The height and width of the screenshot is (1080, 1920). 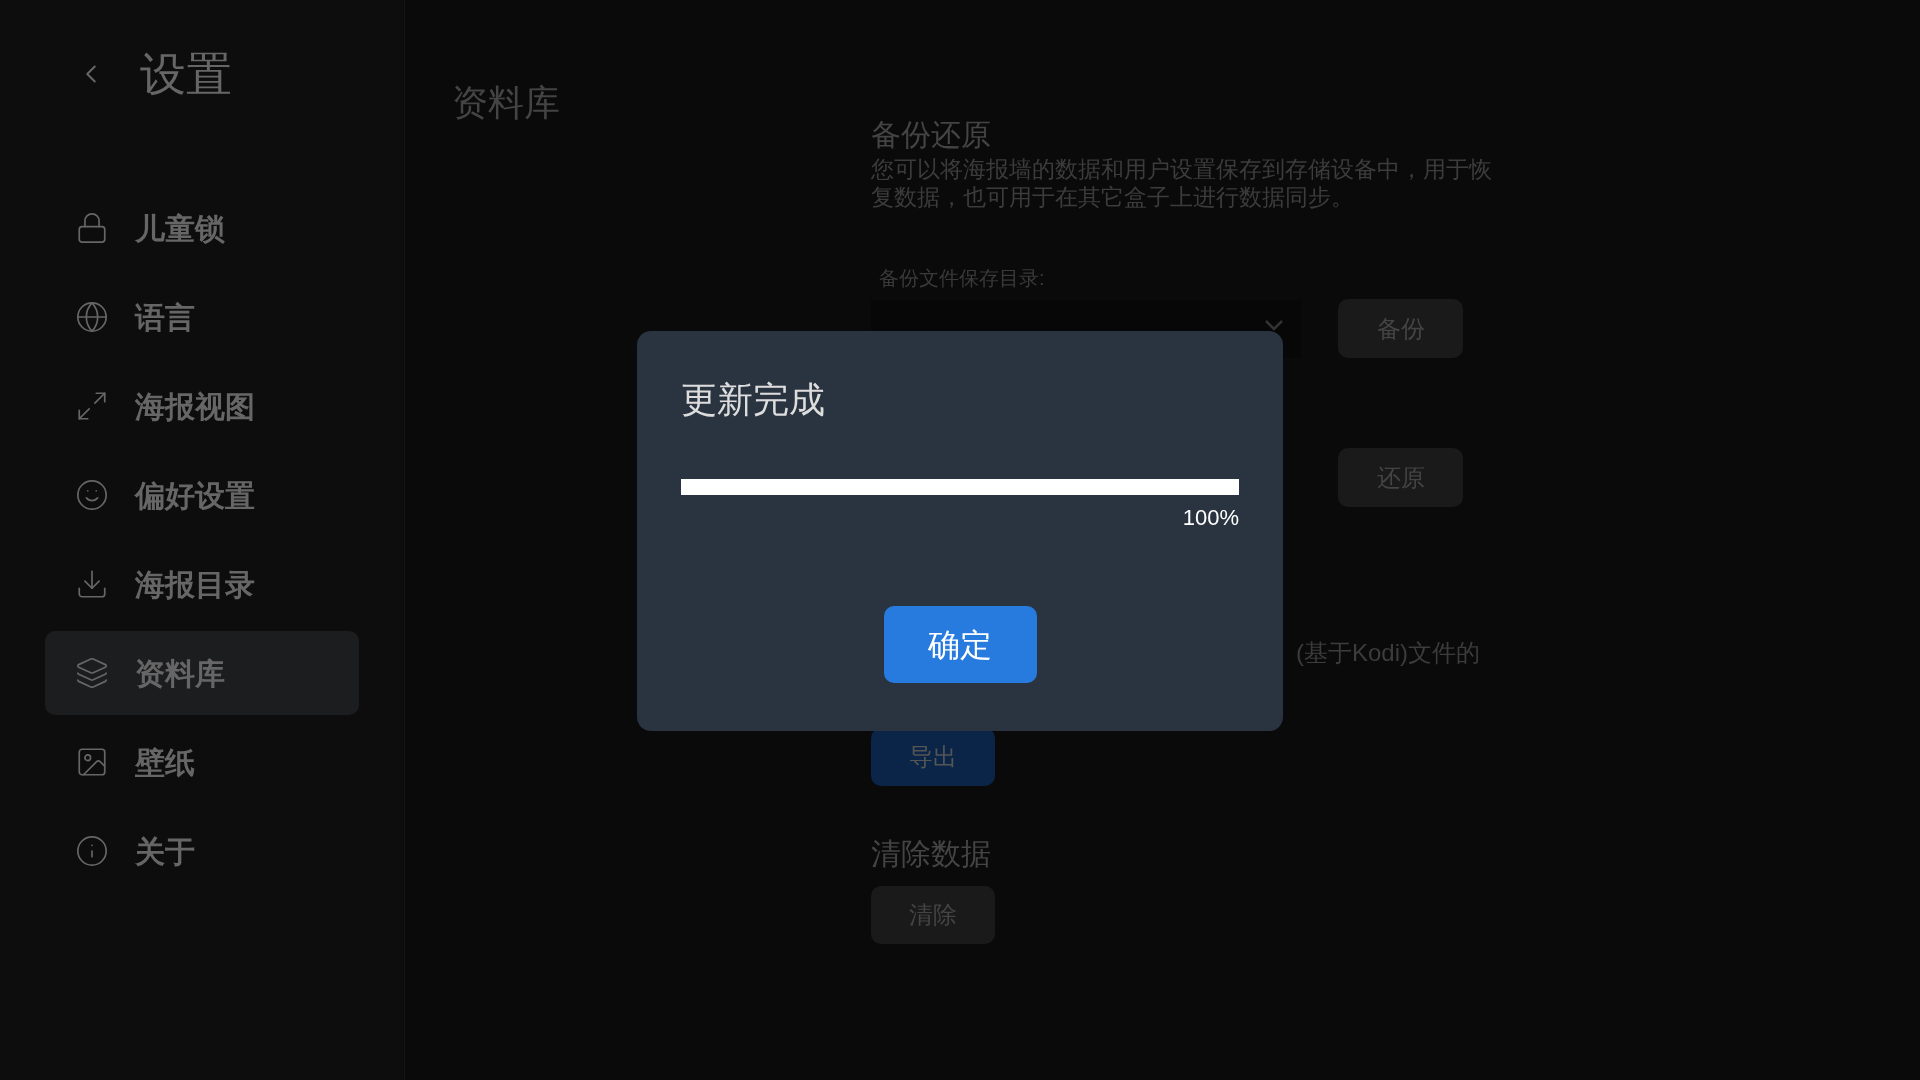 What do you see at coordinates (92, 762) in the screenshot?
I see `image-icon` at bounding box center [92, 762].